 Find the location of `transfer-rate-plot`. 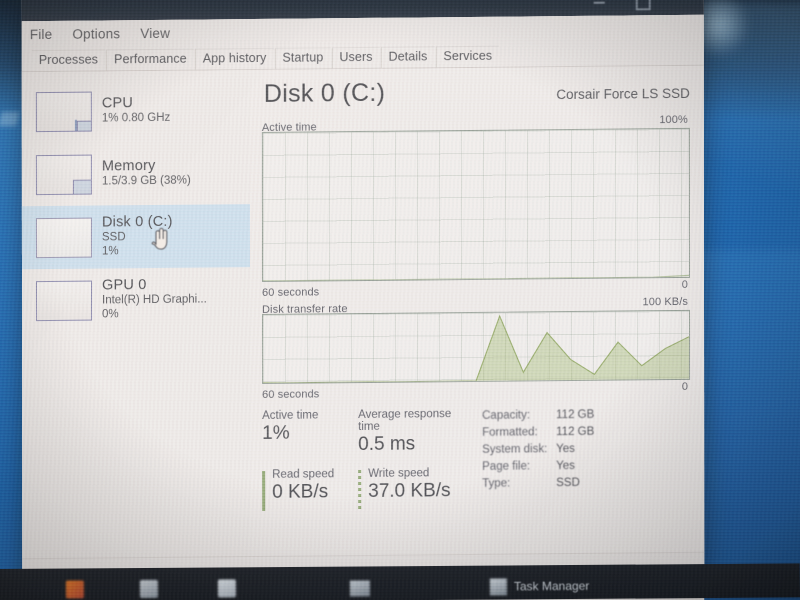

transfer-rate-plot is located at coordinates (476, 348).